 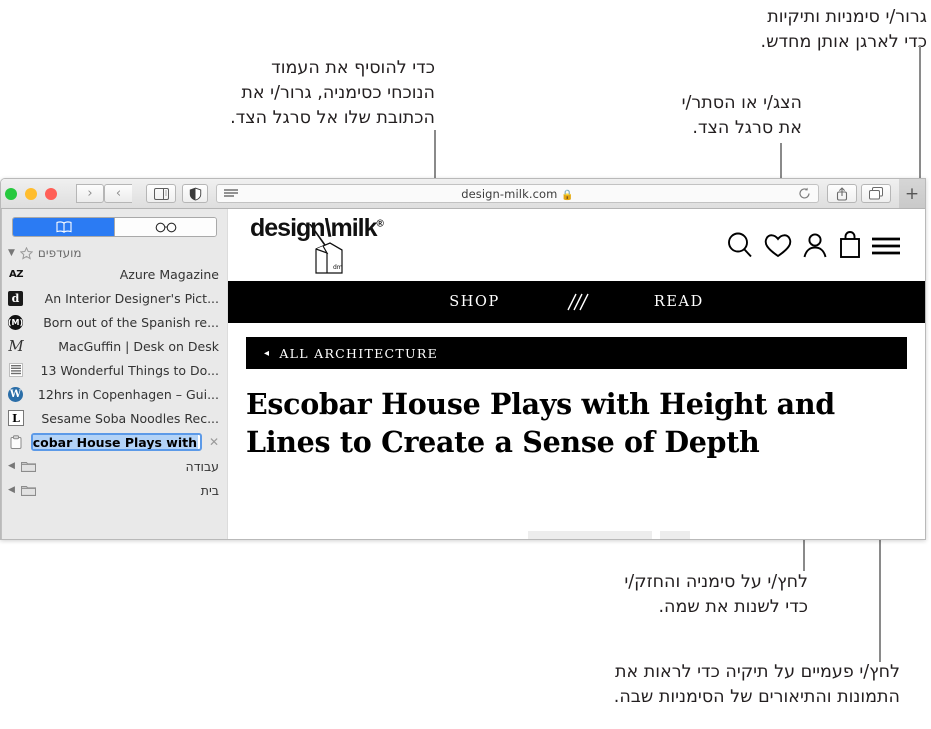 I want to click on folder-row-home: ◀ בית, so click(x=114, y=490).